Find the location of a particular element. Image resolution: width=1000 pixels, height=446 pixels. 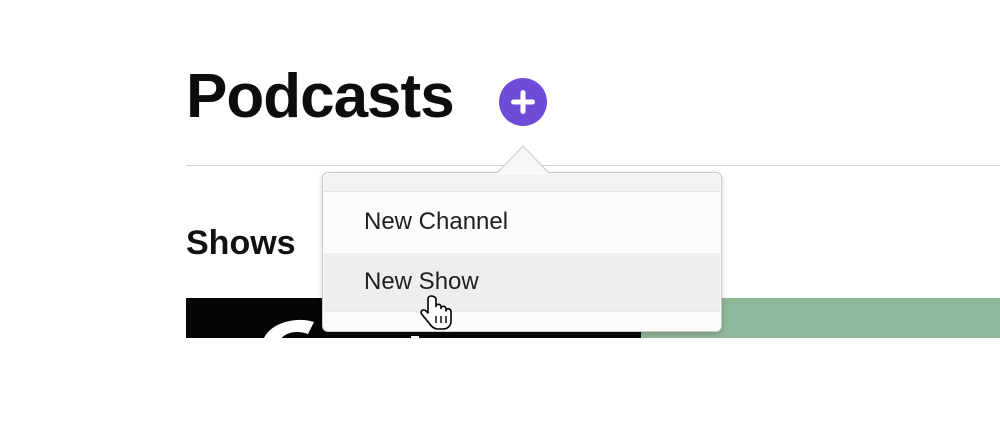

menu-top-strip is located at coordinates (522, 183).